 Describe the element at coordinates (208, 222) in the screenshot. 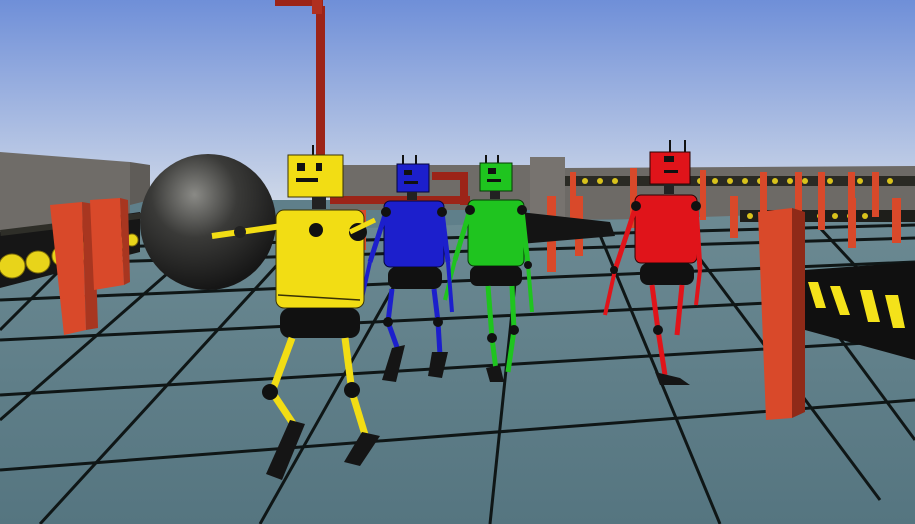

I see `bomb` at that location.